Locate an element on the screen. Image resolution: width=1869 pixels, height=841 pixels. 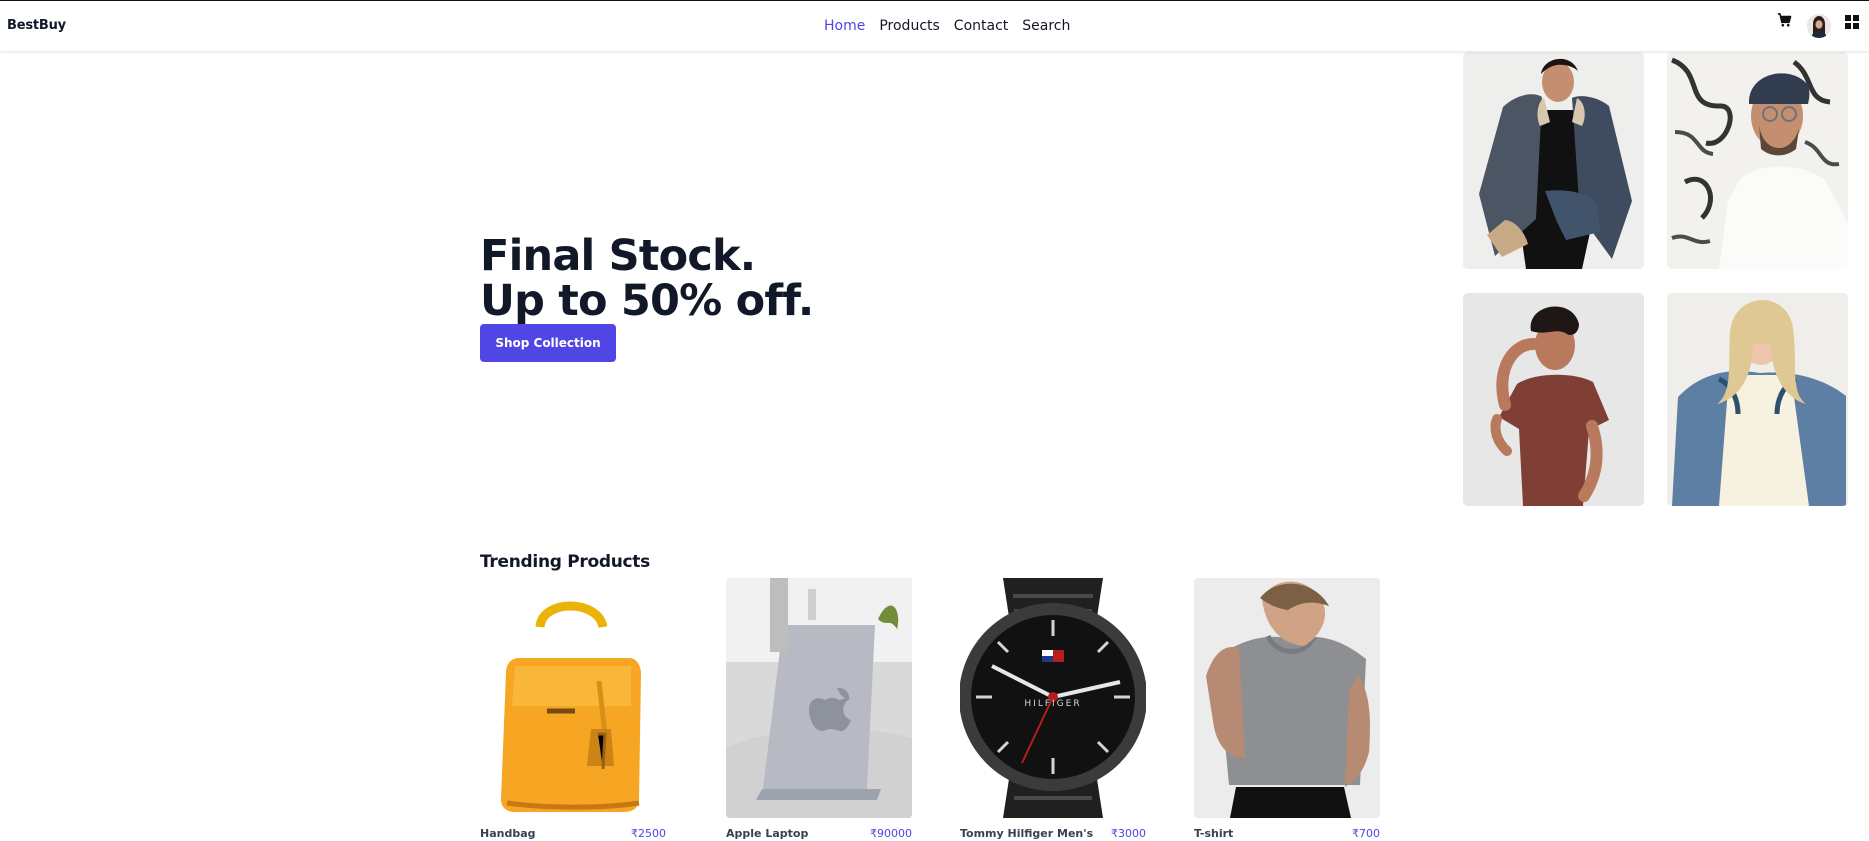
product-name: Tommy Hilfiger Men's is located at coordinates (1026, 834).